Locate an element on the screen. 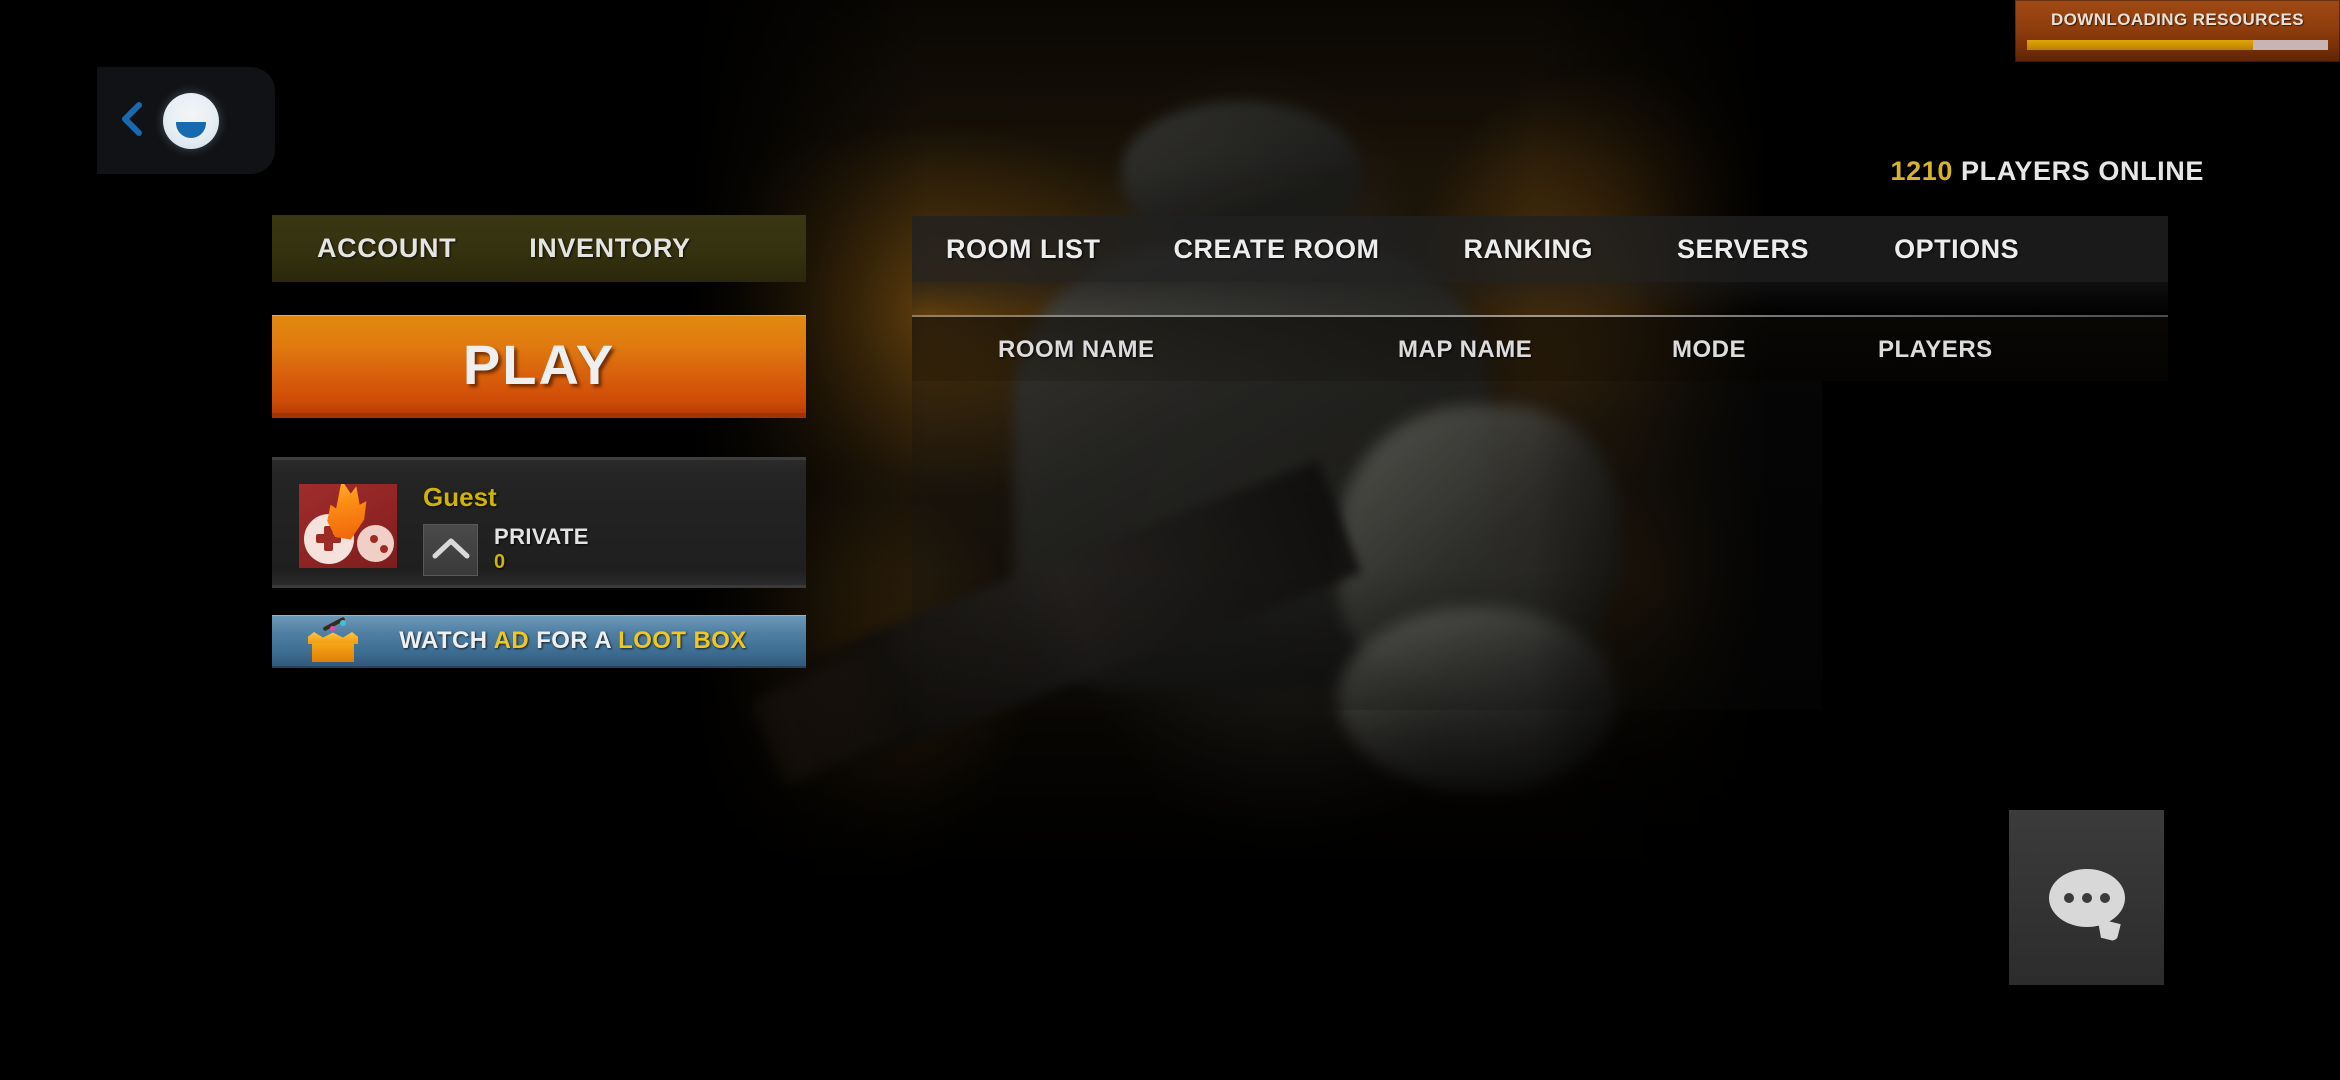 Image resolution: width=2340 pixels, height=1080 pixels. download-label: DOWNLOADING RESOURCES is located at coordinates (2177, 19).